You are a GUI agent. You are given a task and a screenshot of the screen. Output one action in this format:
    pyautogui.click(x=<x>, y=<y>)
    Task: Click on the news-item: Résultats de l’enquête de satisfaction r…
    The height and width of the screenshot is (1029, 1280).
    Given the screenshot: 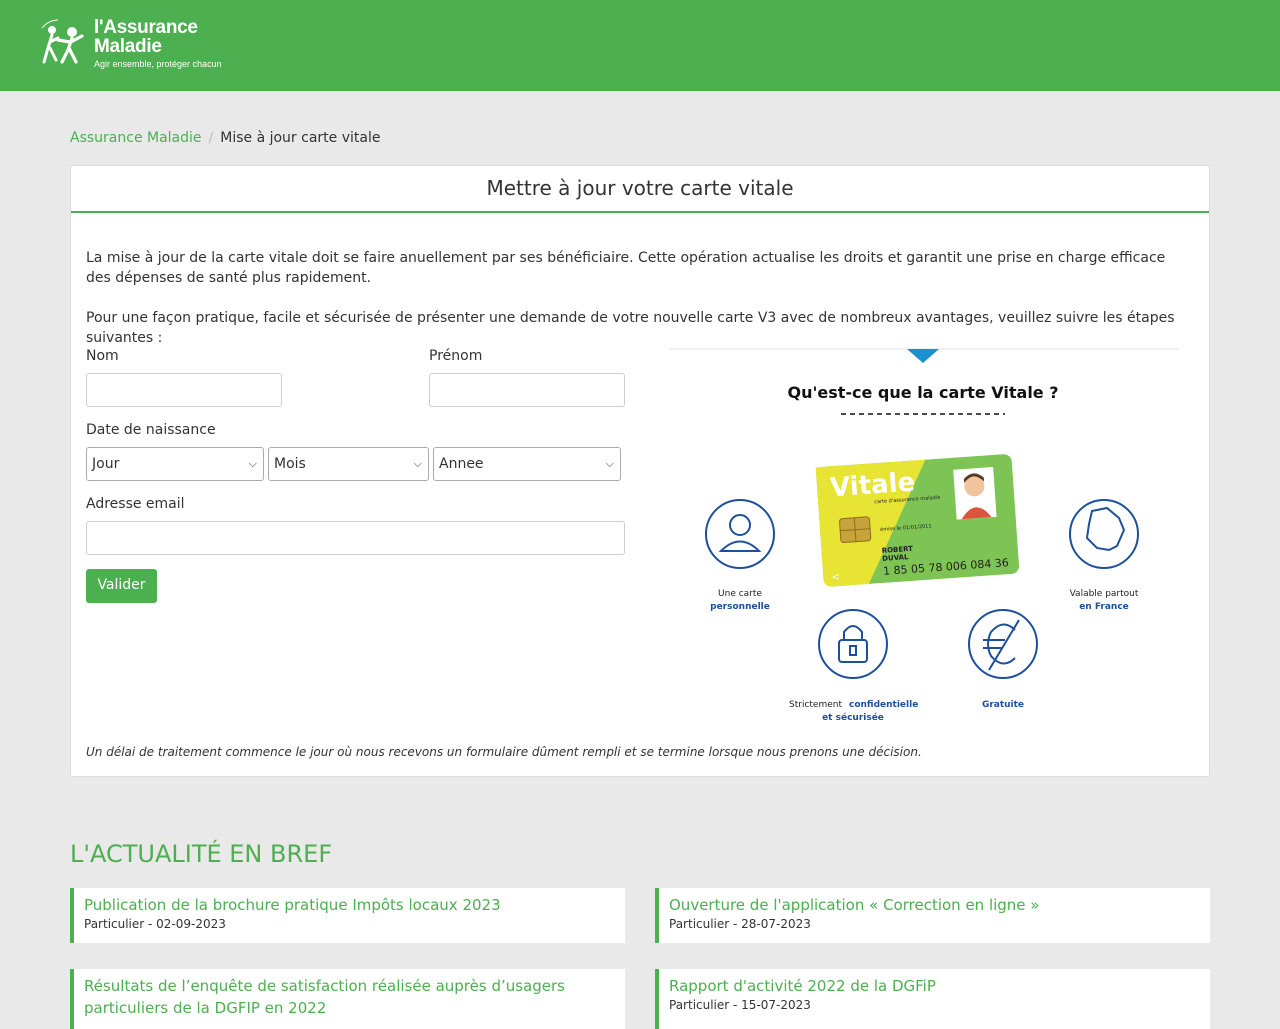 What is the action you would take?
    pyautogui.click(x=347, y=999)
    